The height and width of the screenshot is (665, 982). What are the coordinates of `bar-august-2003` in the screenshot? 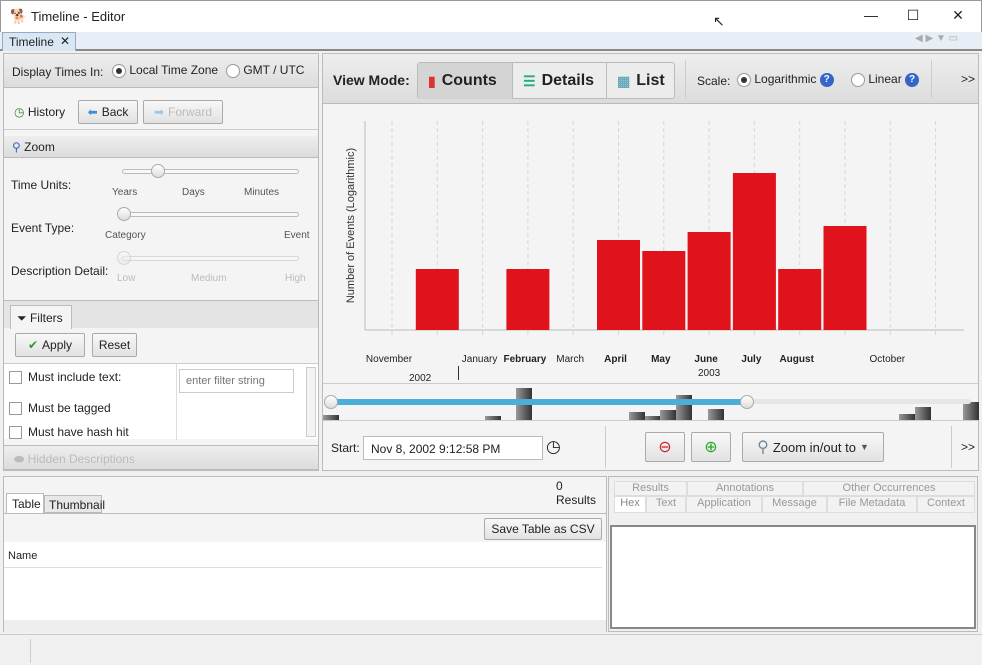 It's located at (800, 299).